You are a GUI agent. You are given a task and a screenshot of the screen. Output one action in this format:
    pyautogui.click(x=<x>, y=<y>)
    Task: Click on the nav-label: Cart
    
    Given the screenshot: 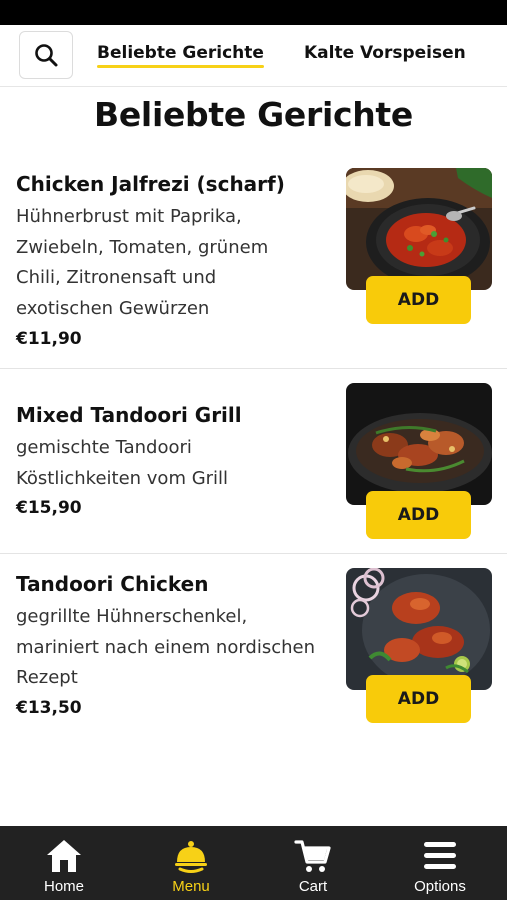 What is the action you would take?
    pyautogui.click(x=313, y=886)
    